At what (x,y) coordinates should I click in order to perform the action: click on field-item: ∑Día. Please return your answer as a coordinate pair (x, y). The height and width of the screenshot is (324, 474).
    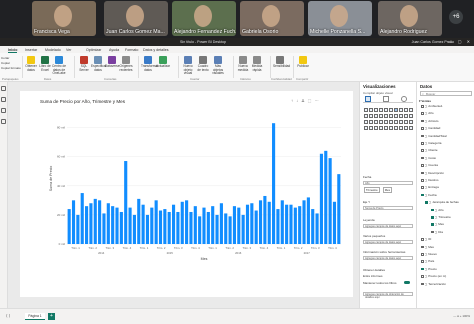
    Looking at the image, I should click on (437, 232).